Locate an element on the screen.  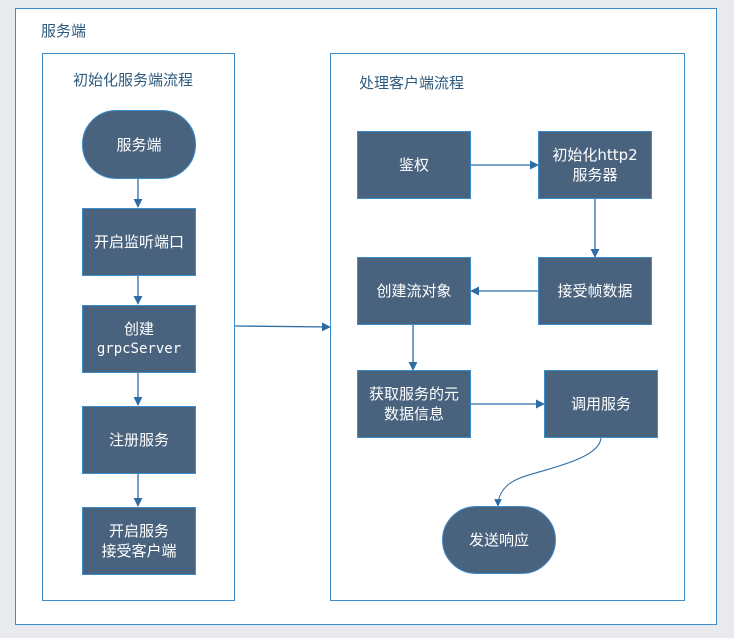
node-send-response-label: 发送响应 is located at coordinates (498, 540).